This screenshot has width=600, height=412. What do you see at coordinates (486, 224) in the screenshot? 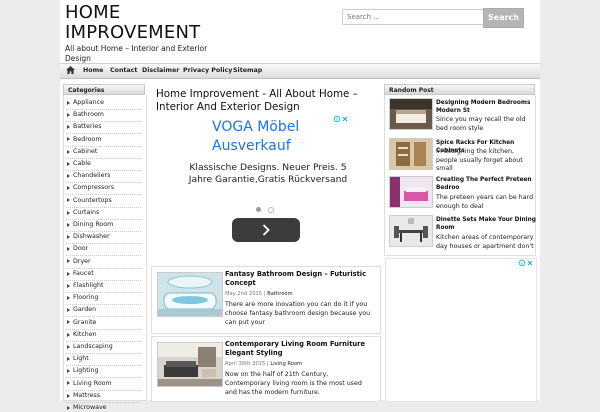
I see `random-post-title: Dinette Sets Make Your Dining Room` at bounding box center [486, 224].